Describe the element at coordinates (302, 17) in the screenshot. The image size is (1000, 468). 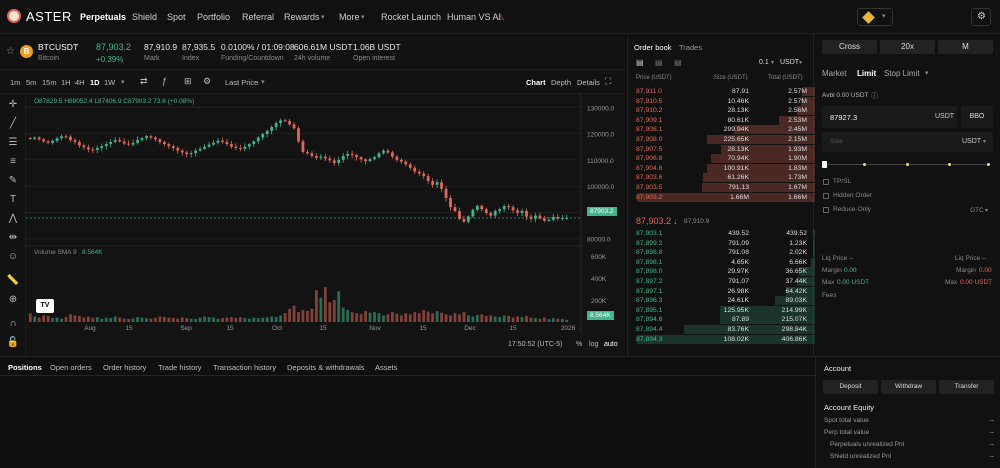
I see `nav-rewards: Rewards` at that location.